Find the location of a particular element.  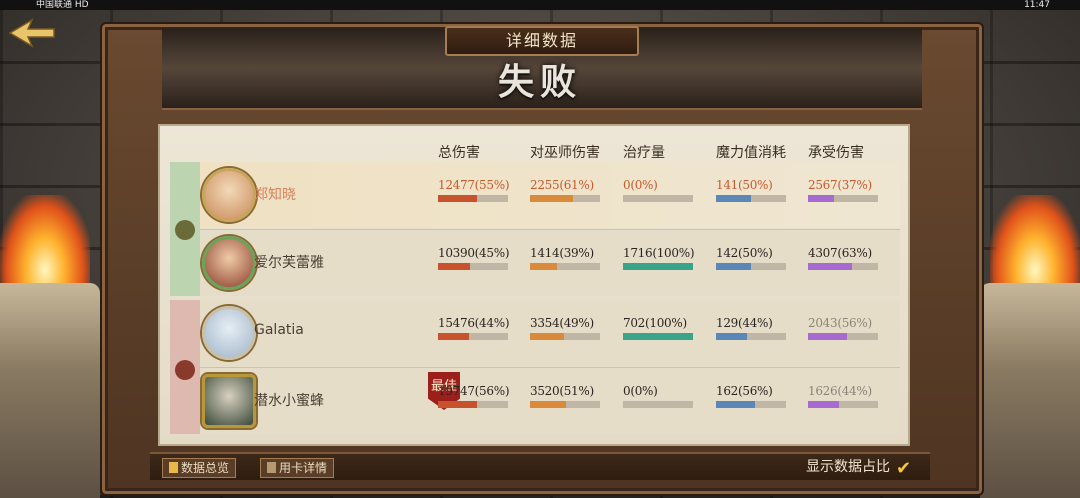

header-mana-cost: 魔力值消耗 is located at coordinates (751, 153).